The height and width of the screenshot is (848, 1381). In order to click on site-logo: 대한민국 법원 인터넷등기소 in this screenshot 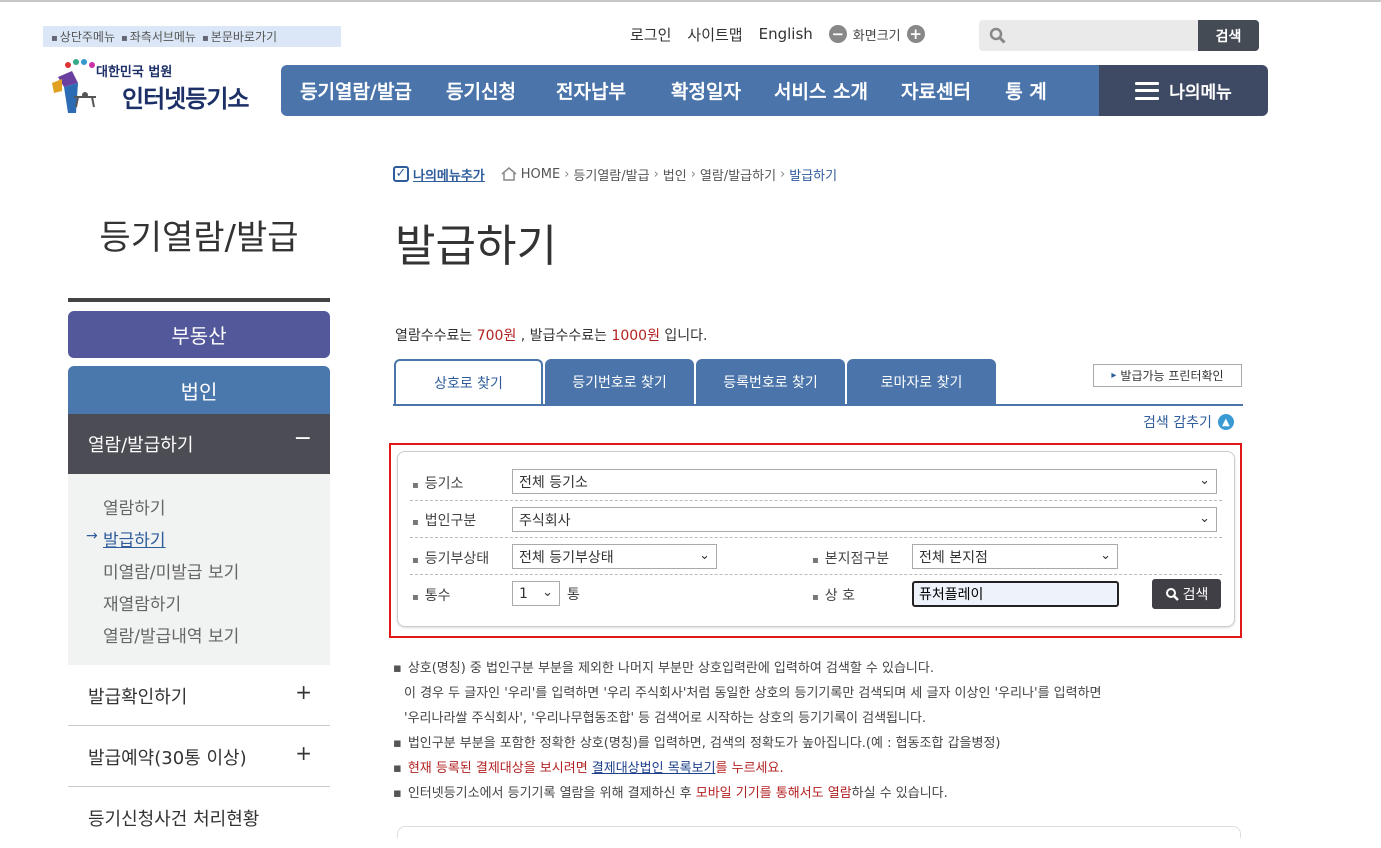, I will do `click(160, 88)`.